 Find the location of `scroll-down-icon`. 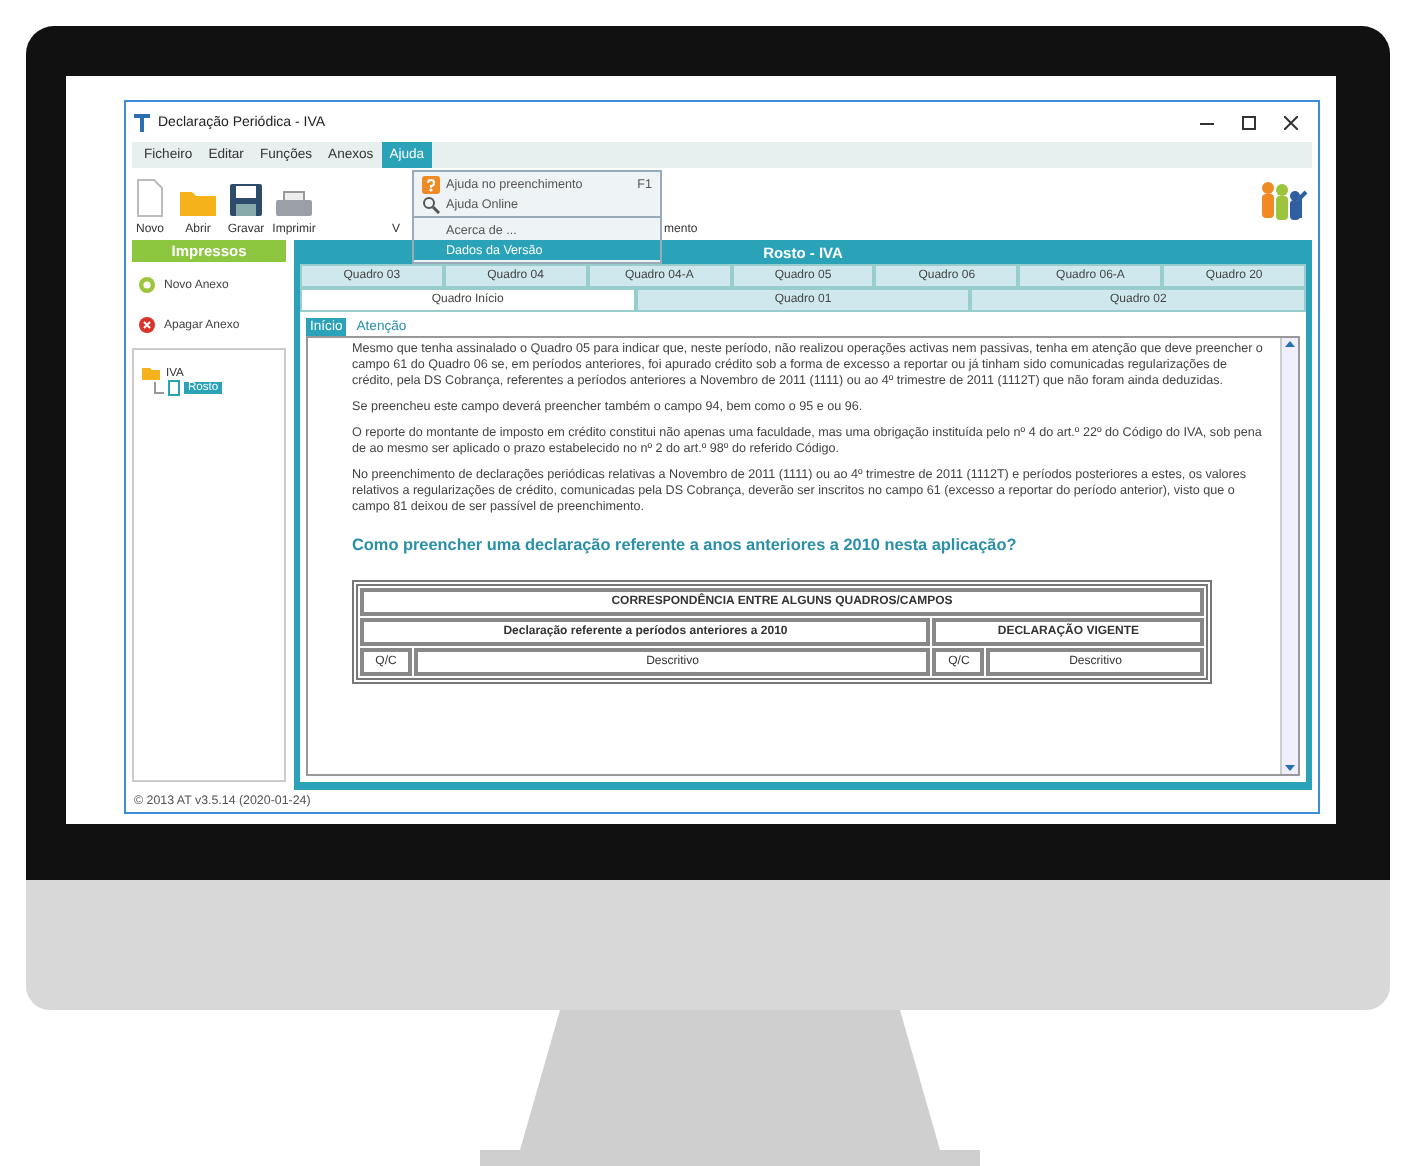

scroll-down-icon is located at coordinates (1290, 768).